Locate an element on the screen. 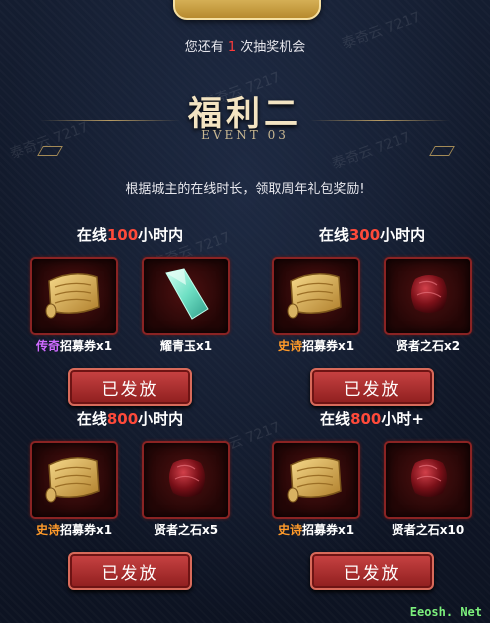 The image size is (490, 623). crystal-icon is located at coordinates (186, 296).